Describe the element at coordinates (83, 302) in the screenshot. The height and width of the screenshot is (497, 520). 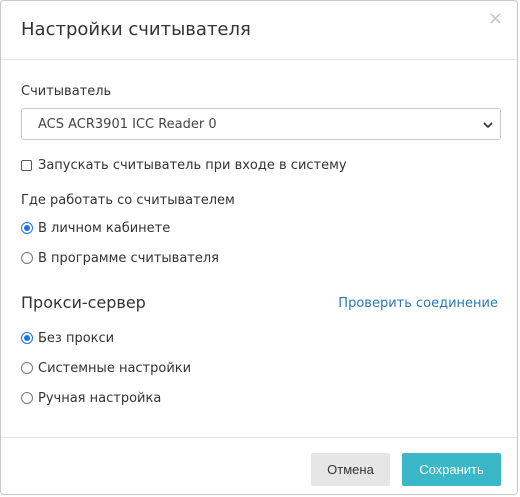
I see `proxy-section-title: Прокси-сервер` at that location.